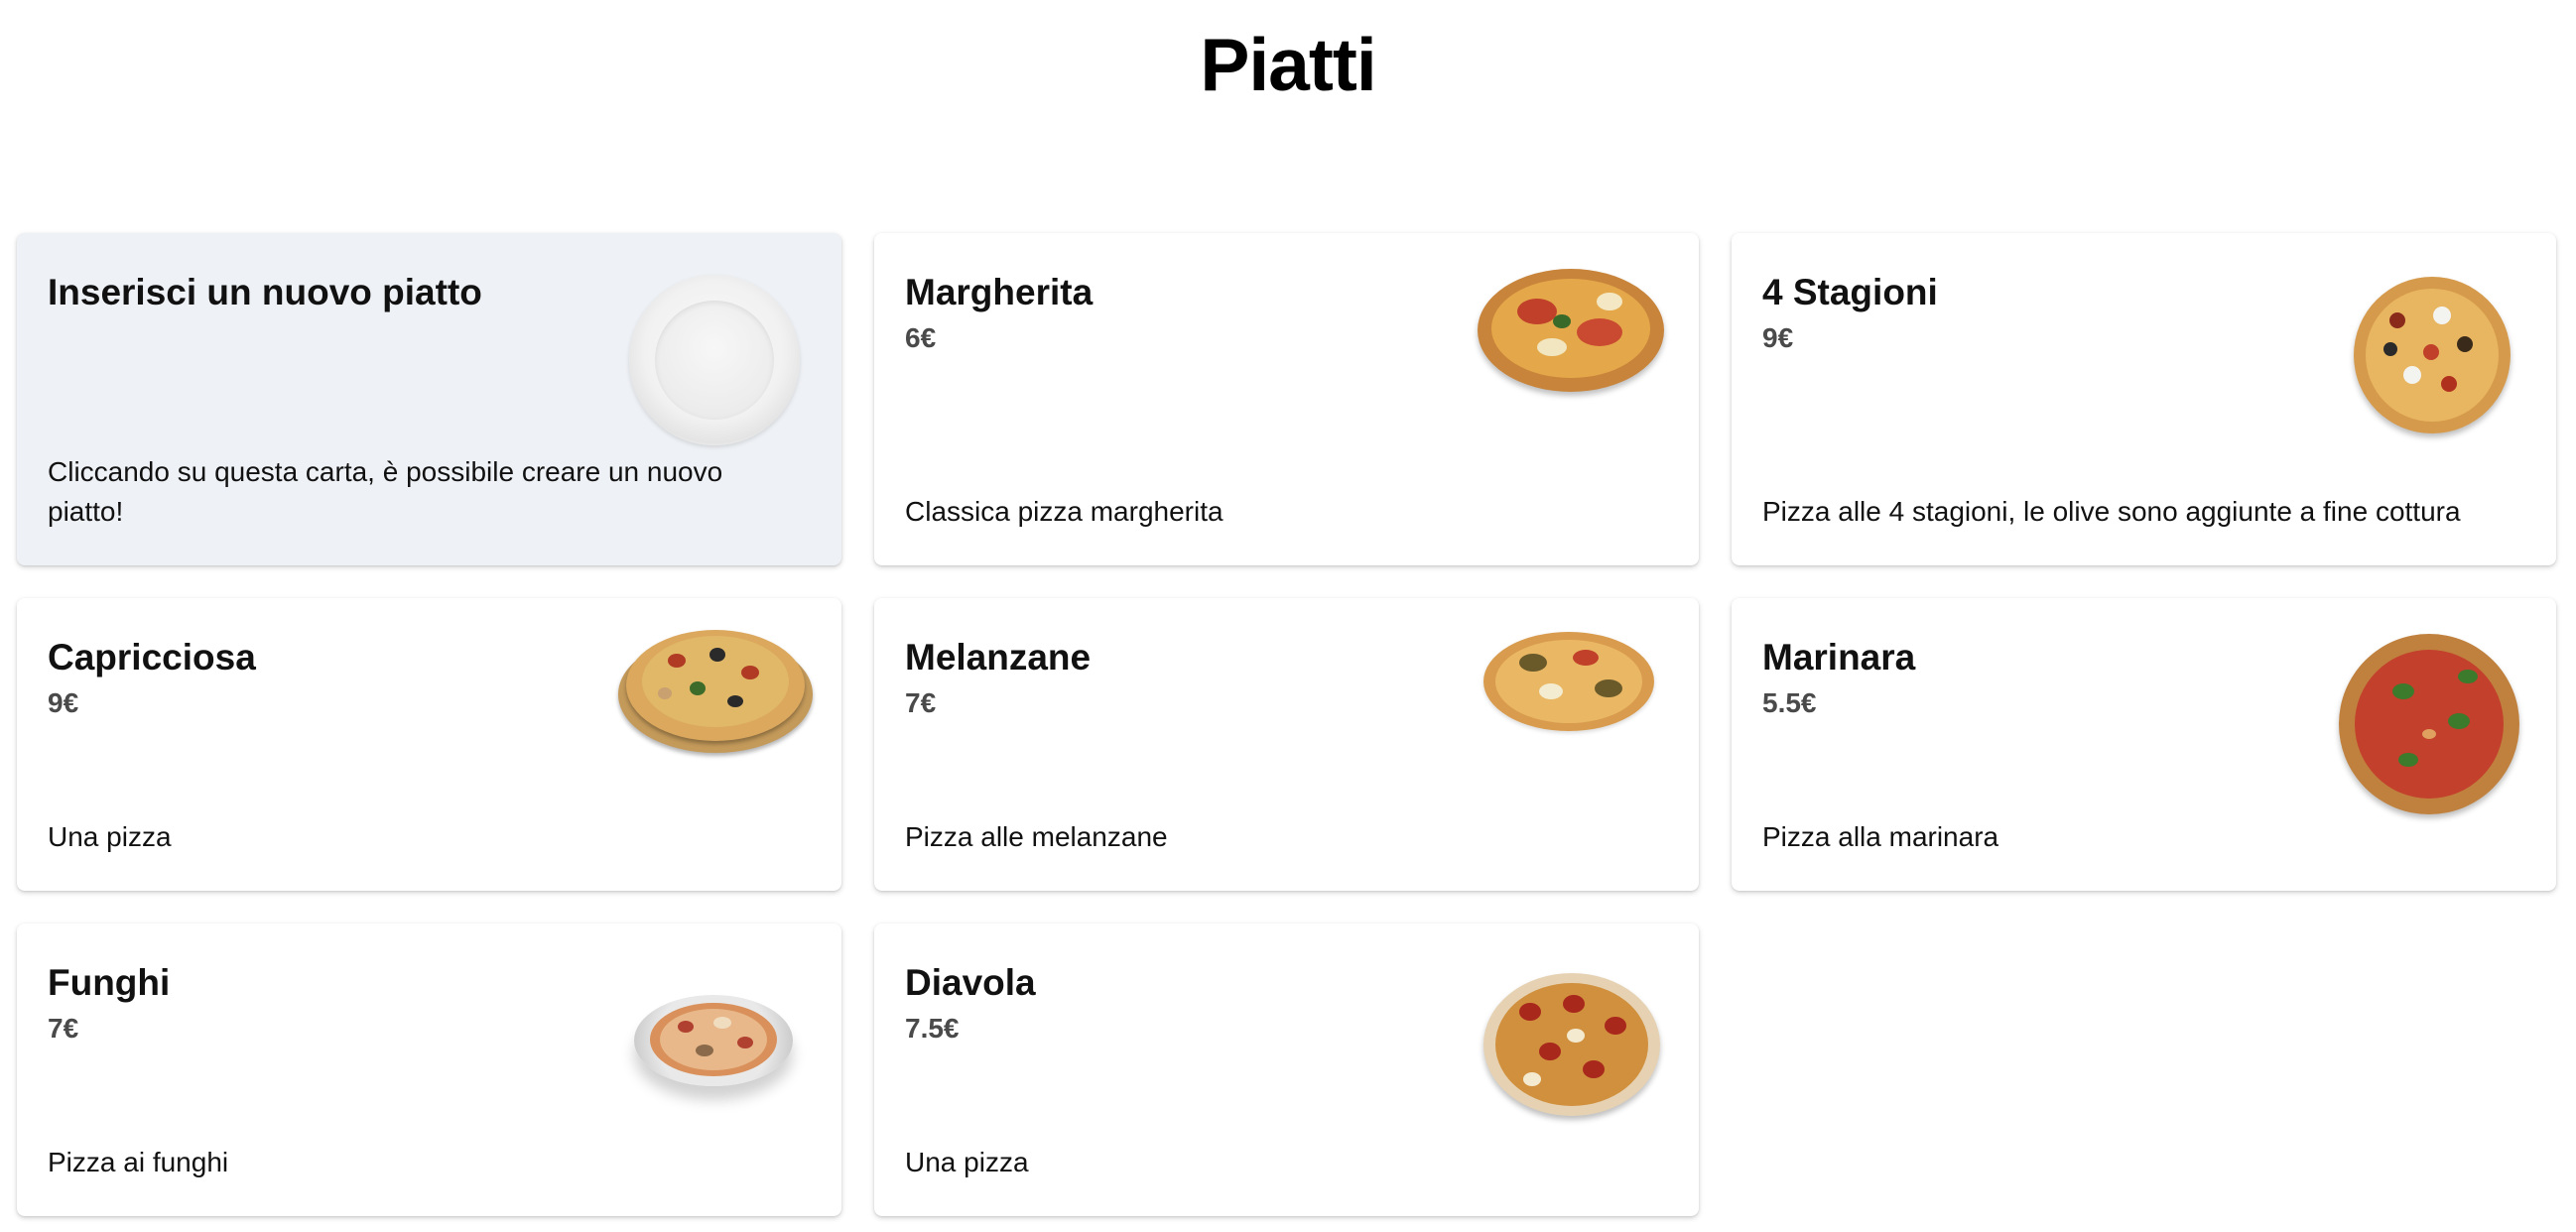 The width and height of the screenshot is (2576, 1232). I want to click on dish-name: 4 Stagioni, so click(1850, 292).